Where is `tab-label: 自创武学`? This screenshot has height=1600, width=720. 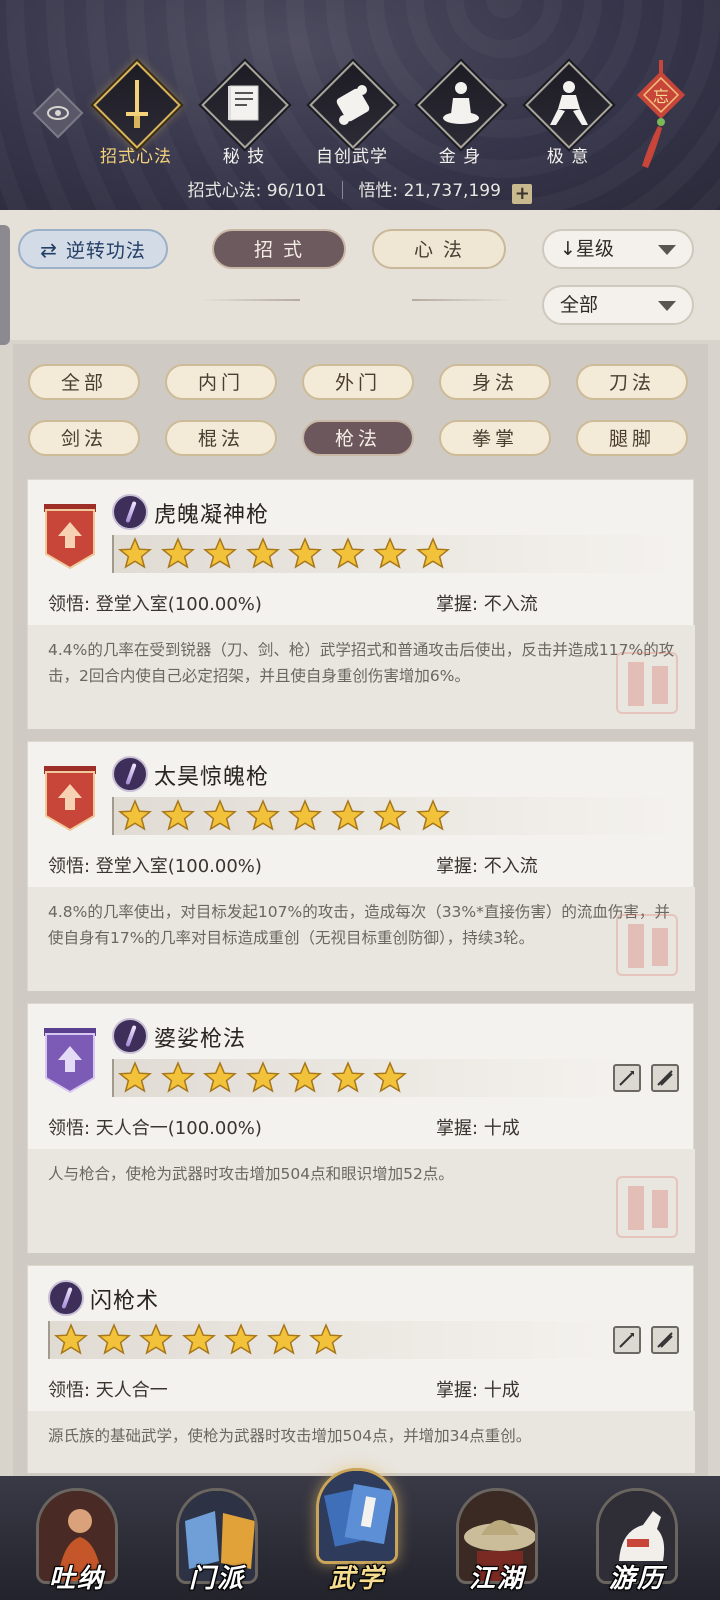
tab-label: 自创武学 is located at coordinates (352, 157).